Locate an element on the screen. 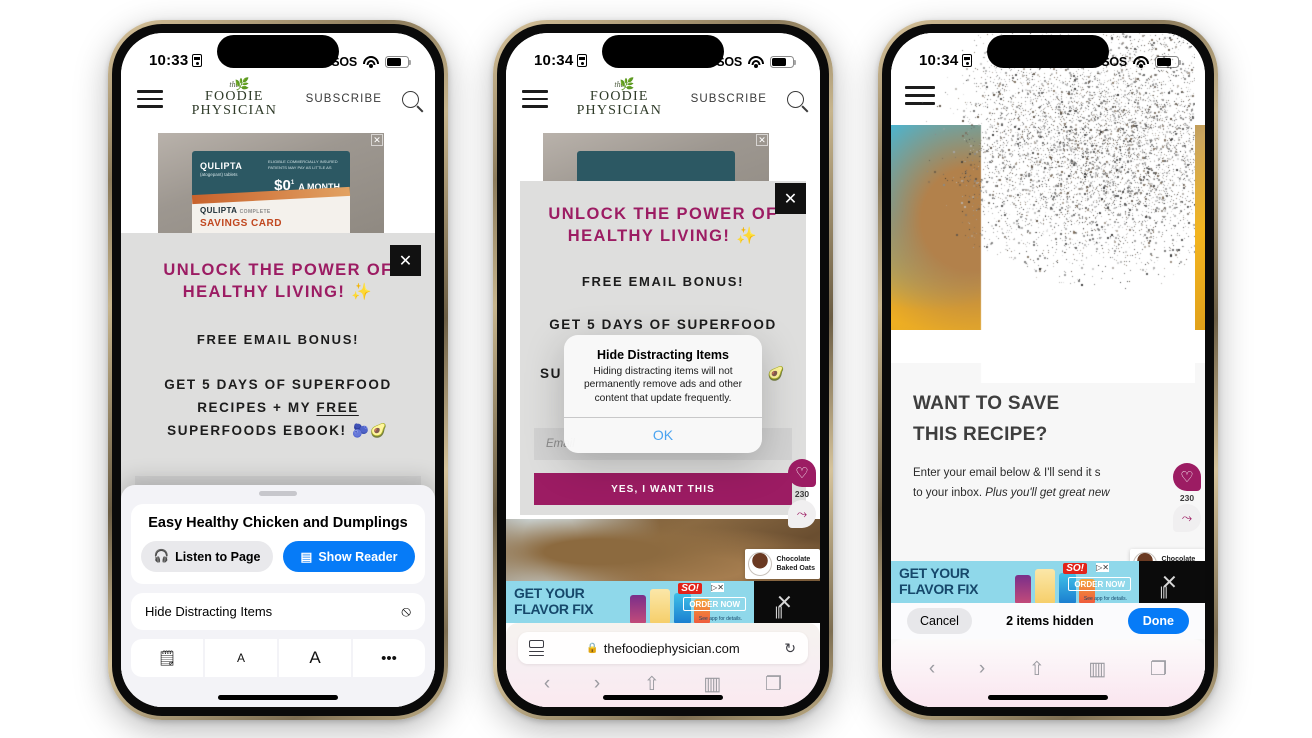 The width and height of the screenshot is (1312, 738). url-text: 🔒 thefoodiephysician.com is located at coordinates (662, 648).